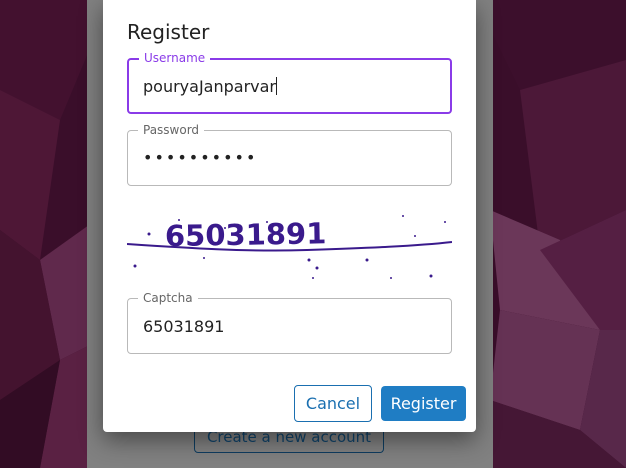  Describe the element at coordinates (423, 403) in the screenshot. I see `register-button: Register` at that location.